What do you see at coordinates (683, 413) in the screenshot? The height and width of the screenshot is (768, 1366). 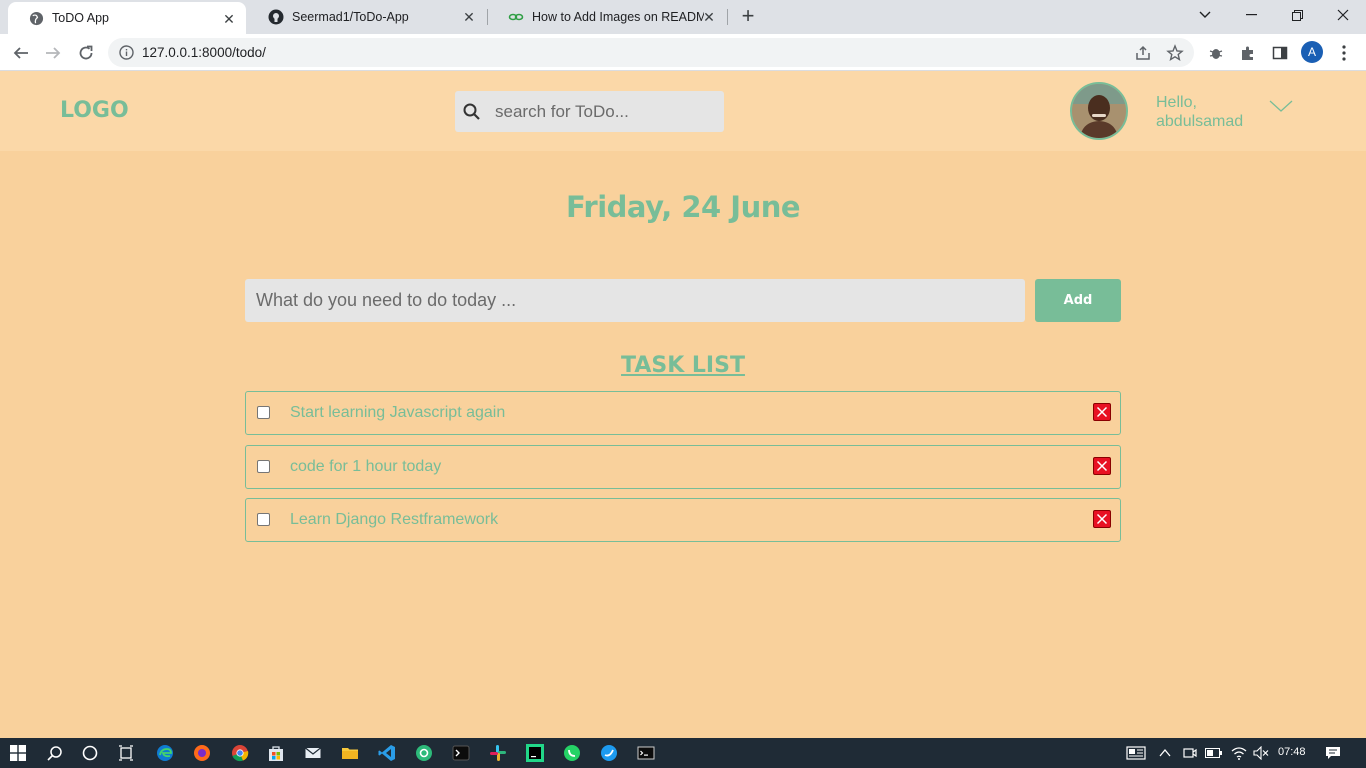 I see `task-item: Start learning Javascript again` at bounding box center [683, 413].